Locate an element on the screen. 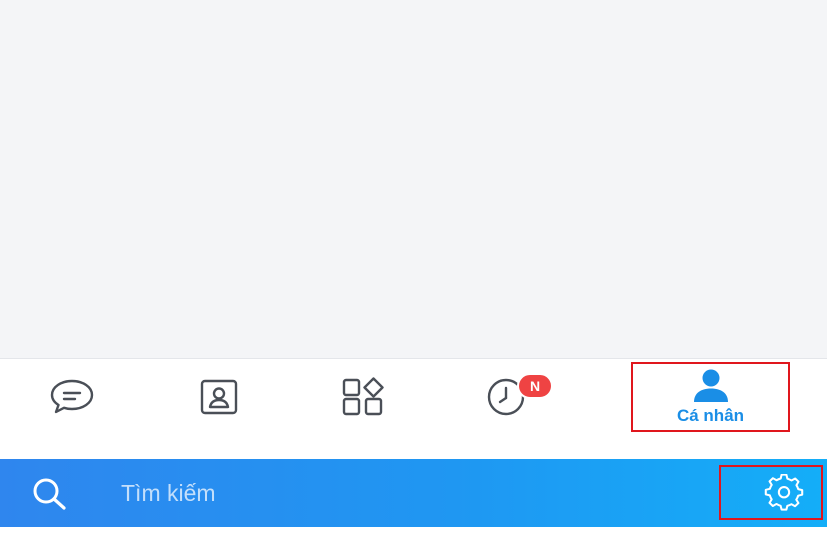 This screenshot has height=553, width=827. content-below is located at coordinates (413, 540).